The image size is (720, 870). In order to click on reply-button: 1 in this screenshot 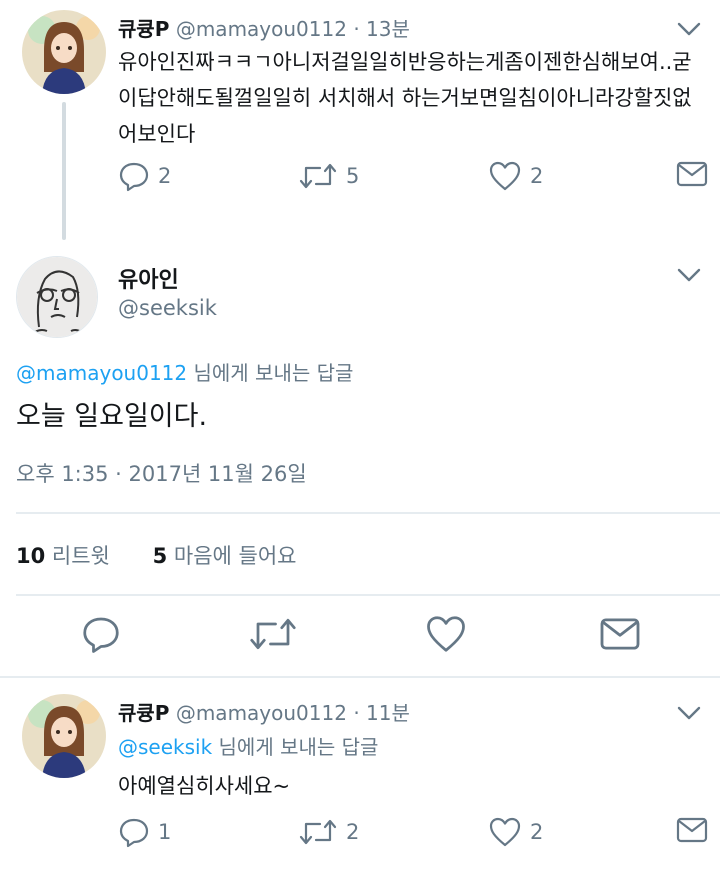, I will do `click(144, 832)`.